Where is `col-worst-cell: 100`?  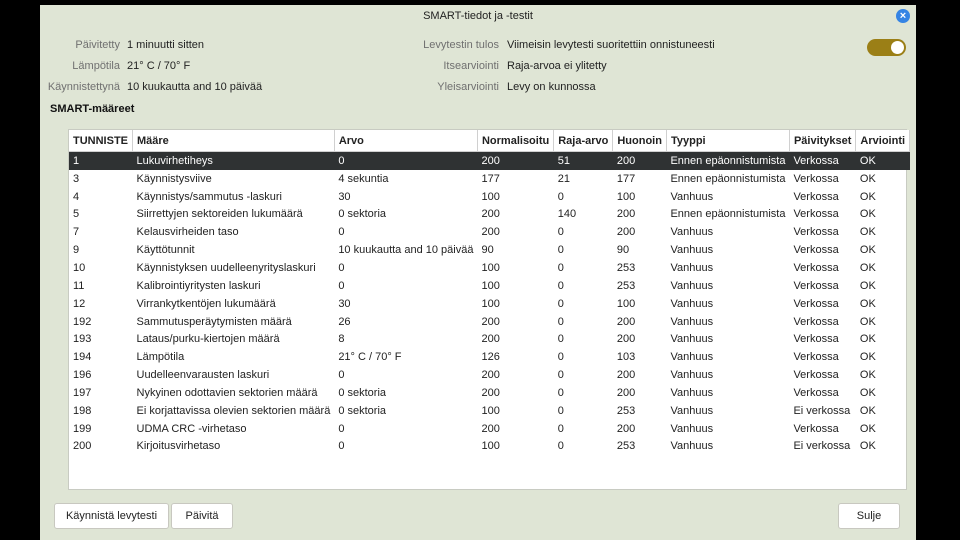
col-worst-cell: 100 is located at coordinates (626, 303).